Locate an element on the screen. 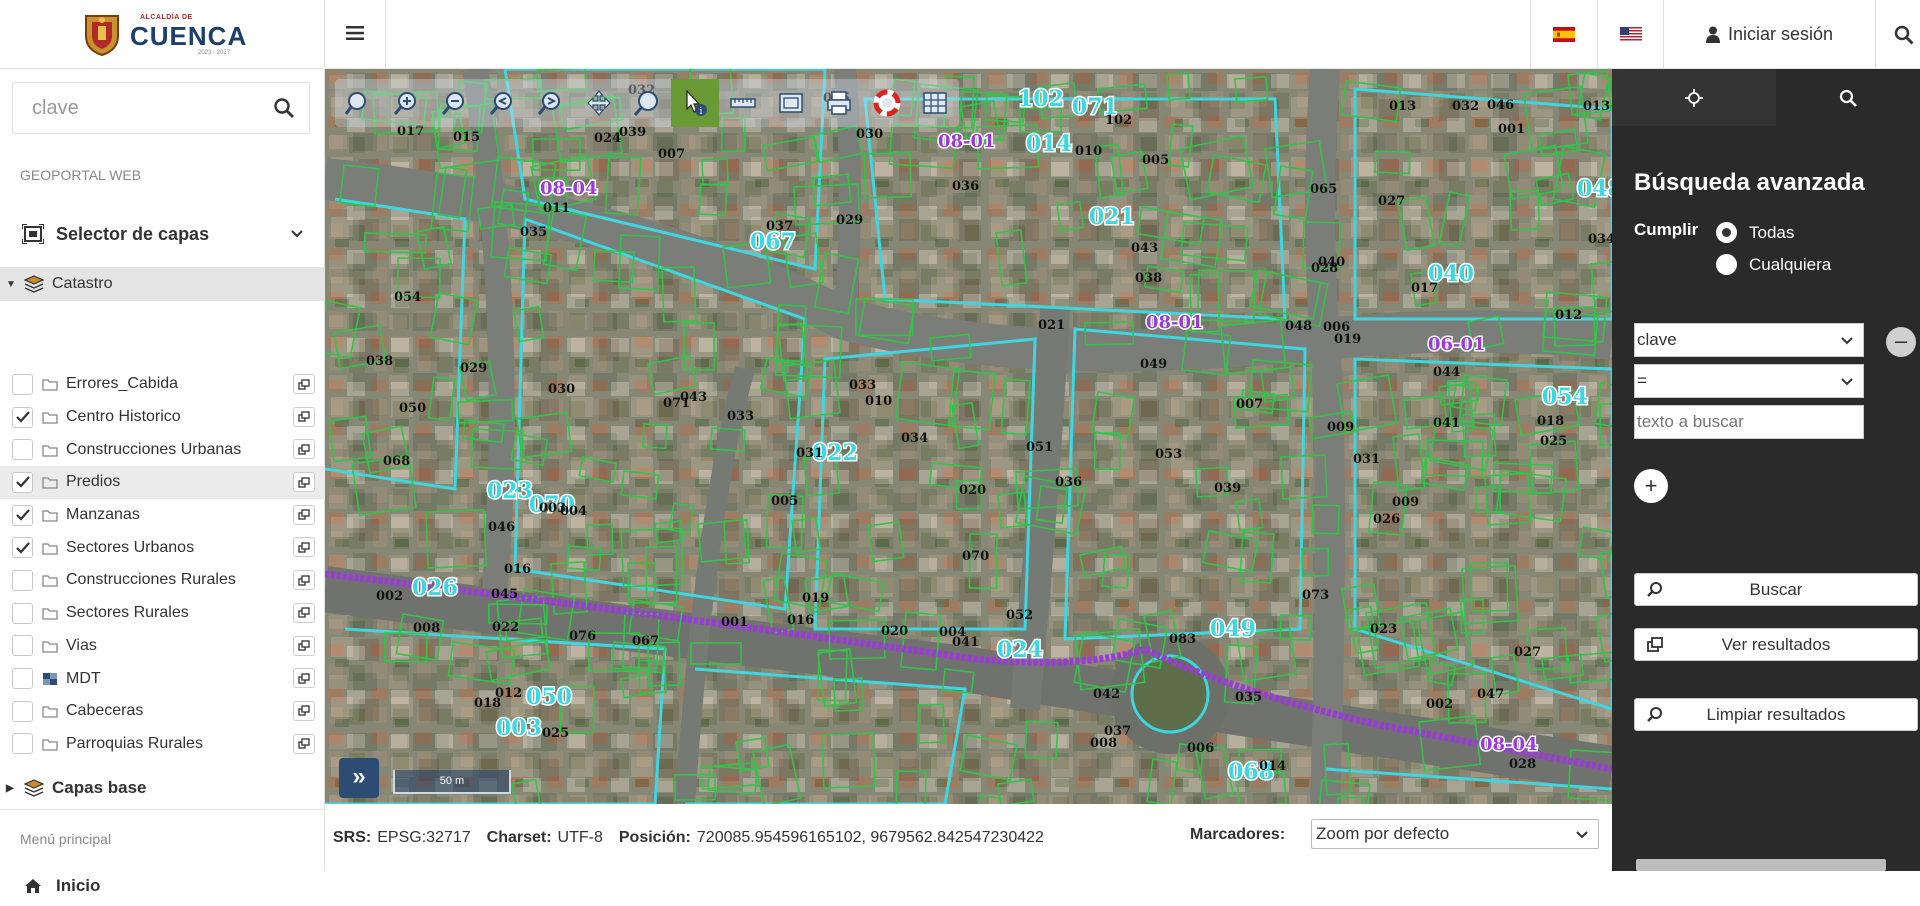  login-button: Iniciar sesión is located at coordinates (1769, 34).